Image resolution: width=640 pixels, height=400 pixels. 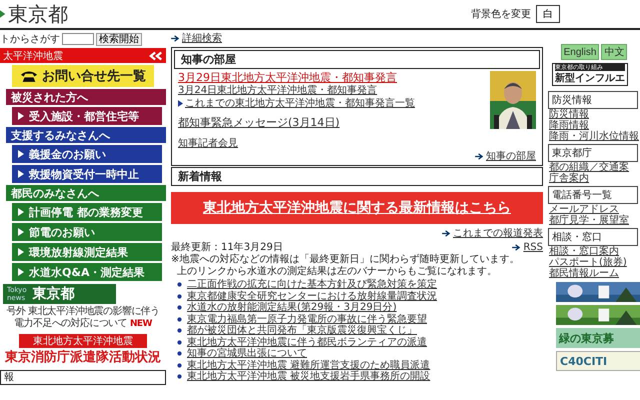 What do you see at coordinates (67, 154) in the screenshot?
I see `menu-link-label: 義援金のお願い` at bounding box center [67, 154].